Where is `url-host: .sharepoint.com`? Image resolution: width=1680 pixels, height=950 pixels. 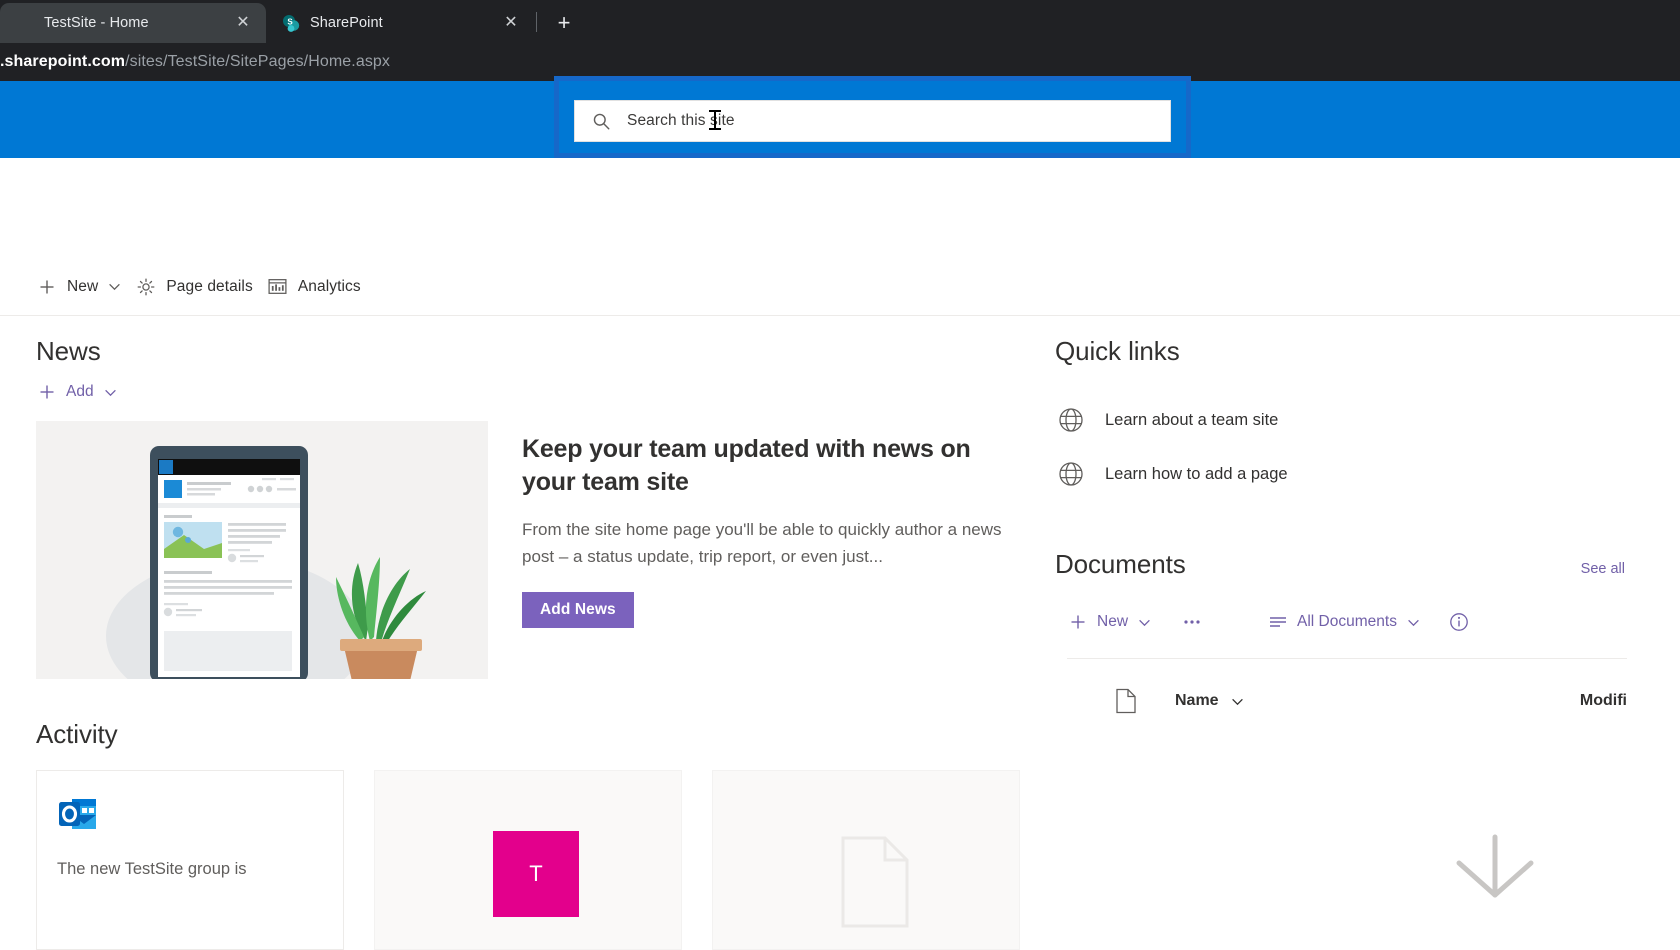 url-host: .sharepoint.com is located at coordinates (63, 61).